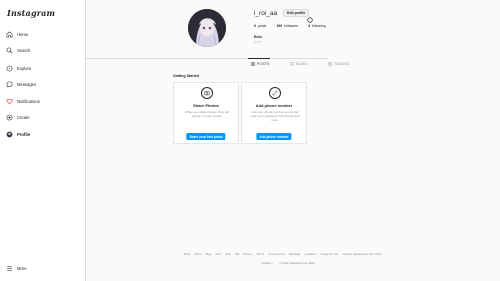 The width and height of the screenshot is (500, 281). Describe the element at coordinates (275, 93) in the screenshot. I see `link-icon` at that location.